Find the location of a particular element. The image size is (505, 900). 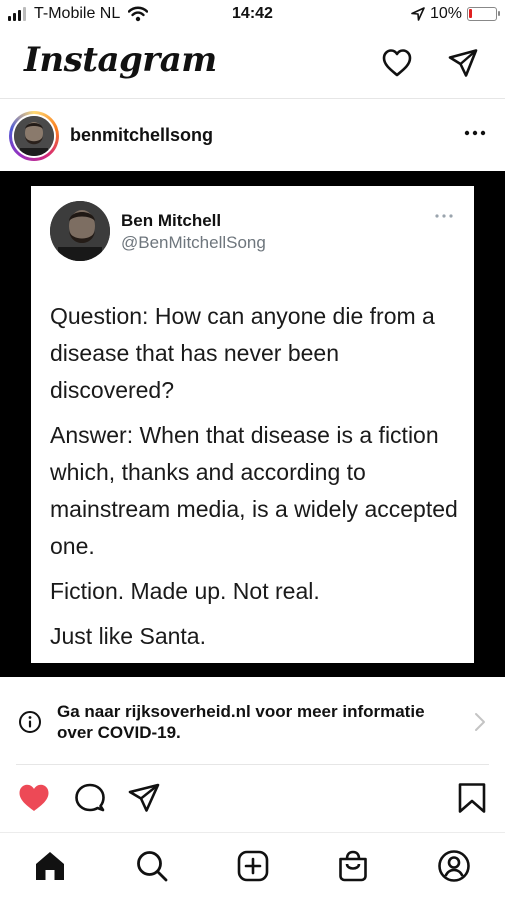

more-dots-icon is located at coordinates (475, 133).